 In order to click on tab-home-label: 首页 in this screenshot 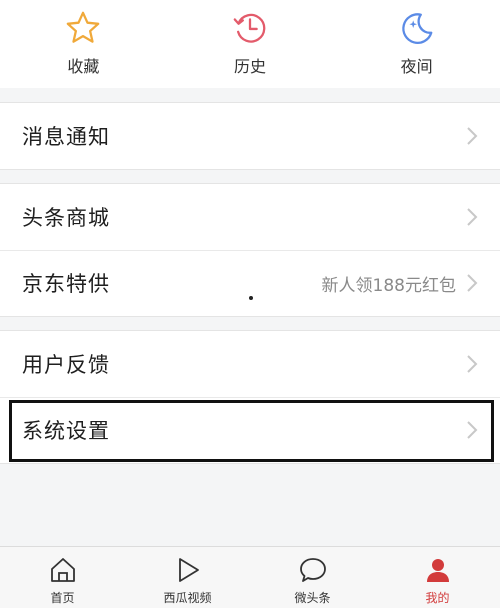, I will do `click(62, 598)`.